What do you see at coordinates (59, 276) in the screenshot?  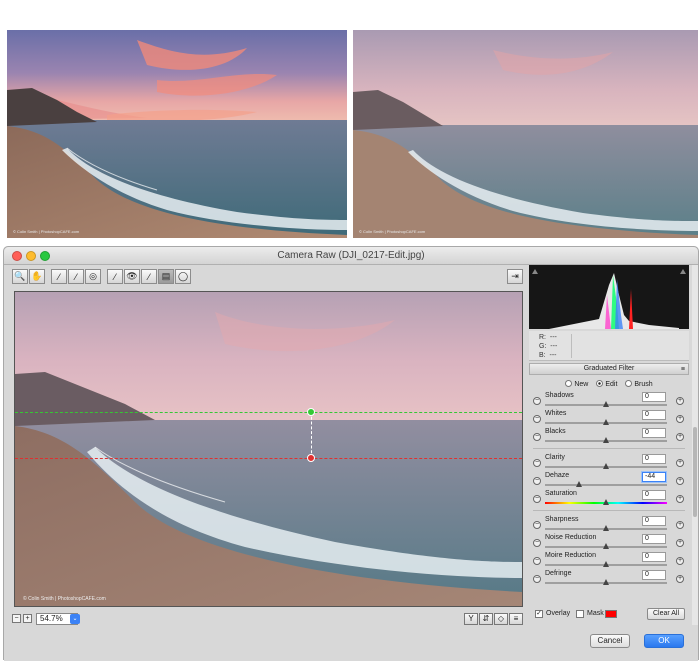 I see `white-balance-tool-icon: ⁄` at bounding box center [59, 276].